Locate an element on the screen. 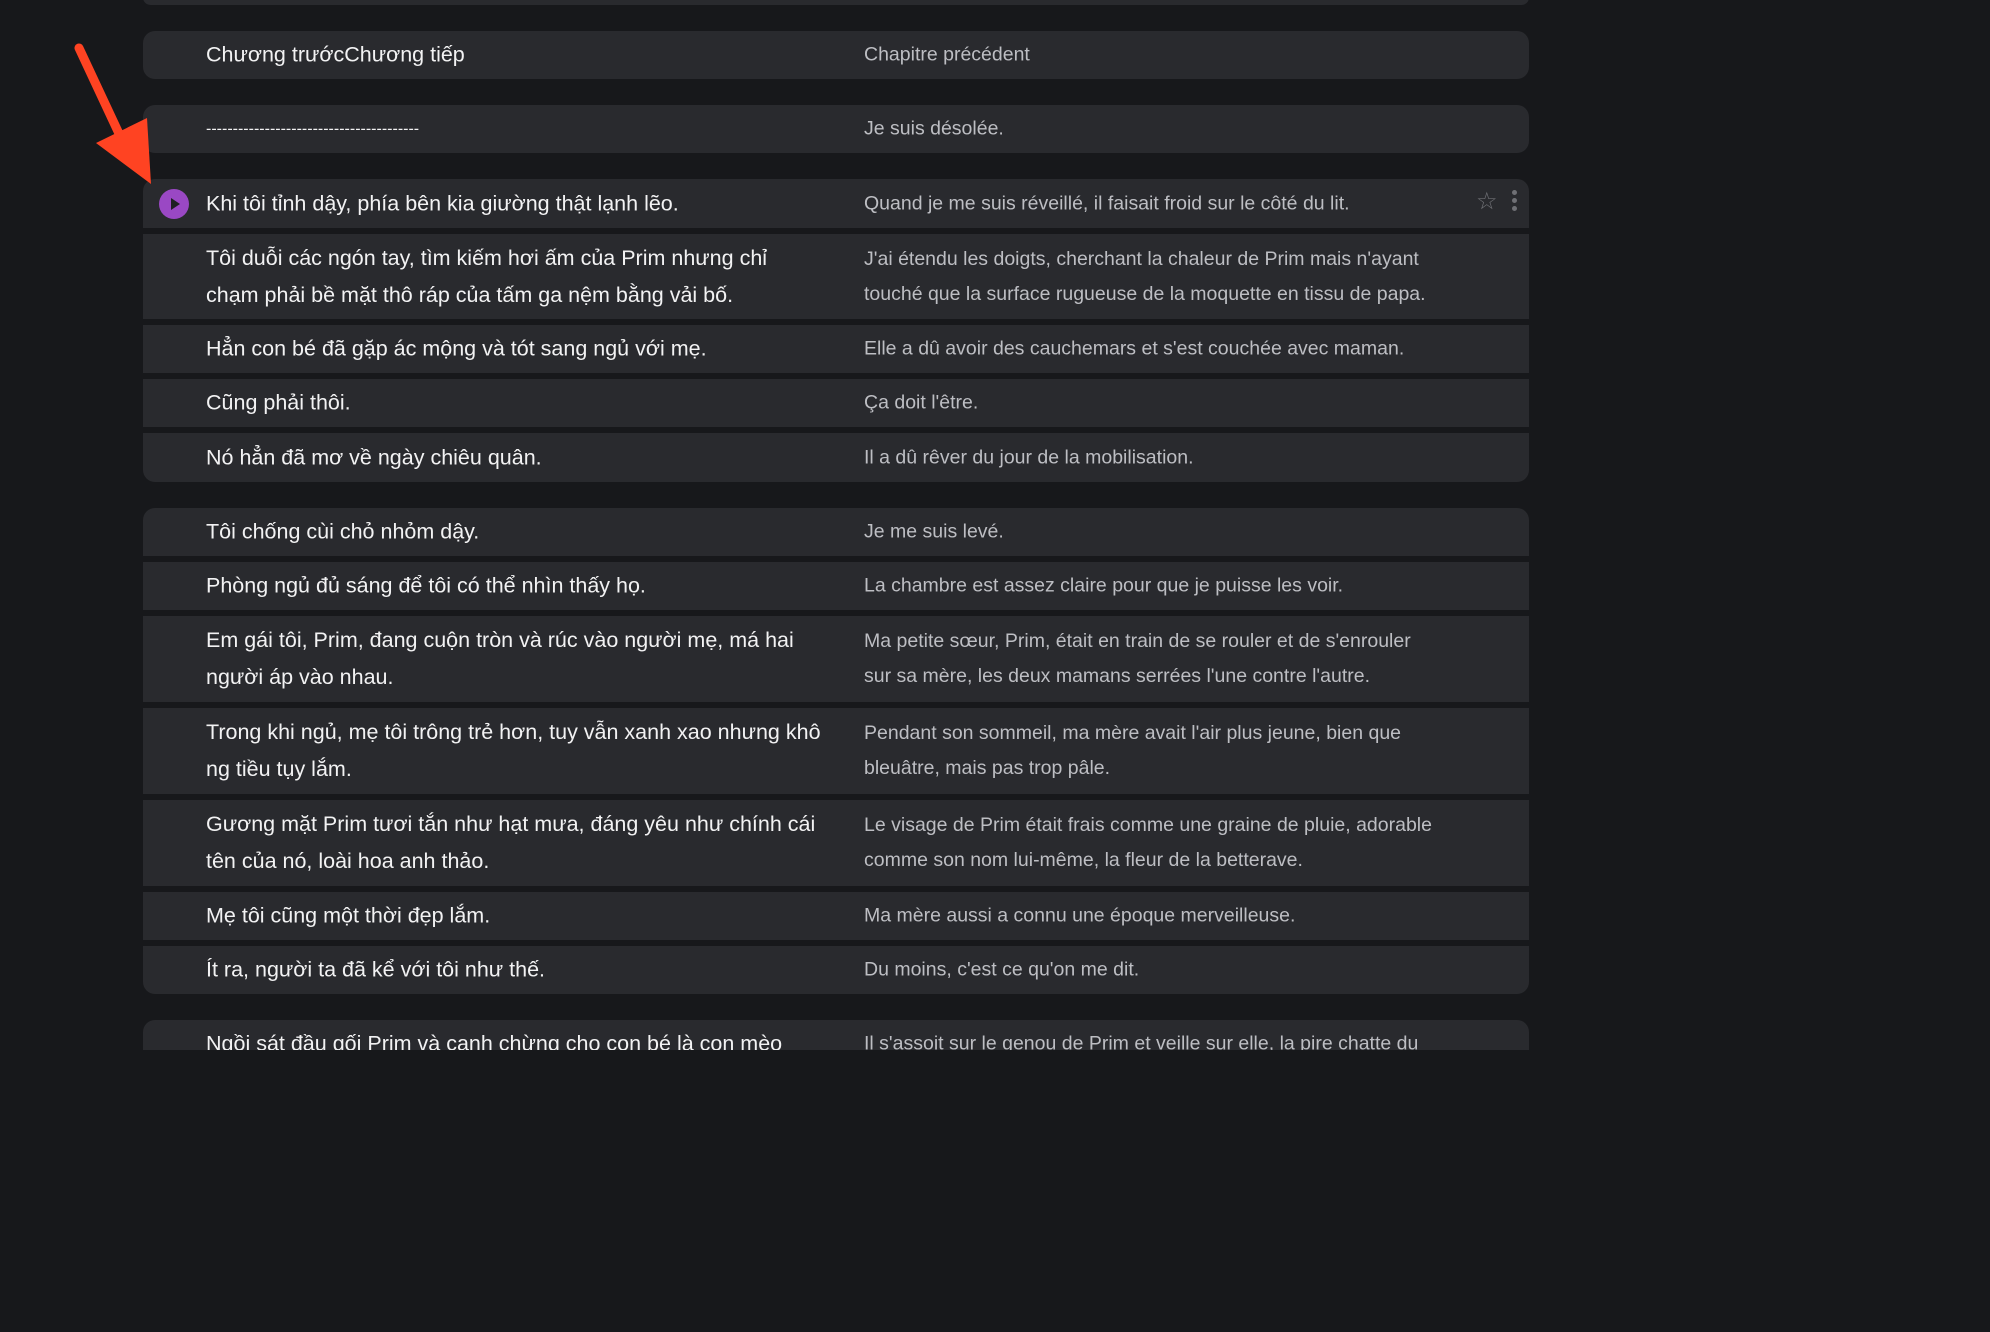 The height and width of the screenshot is (1332, 1990). annotation-arrow is located at coordinates (112, 113).